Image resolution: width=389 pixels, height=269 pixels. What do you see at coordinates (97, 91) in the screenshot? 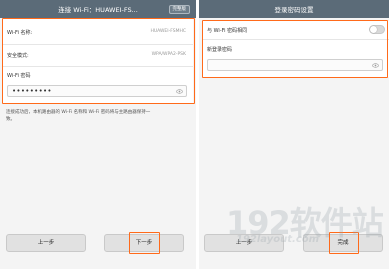
I see `wifi-password-input: •••••••••` at bounding box center [97, 91].